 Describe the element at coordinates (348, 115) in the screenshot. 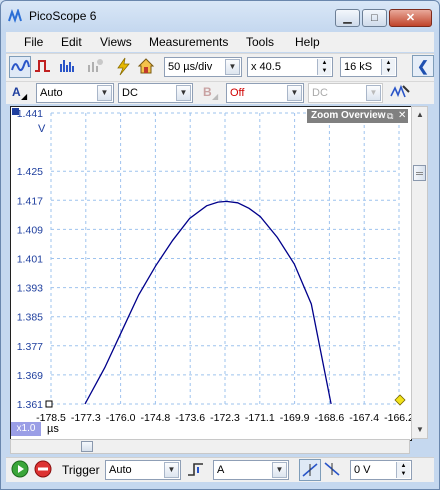

I see `zoom-overview-title: Zoom Overview` at that location.